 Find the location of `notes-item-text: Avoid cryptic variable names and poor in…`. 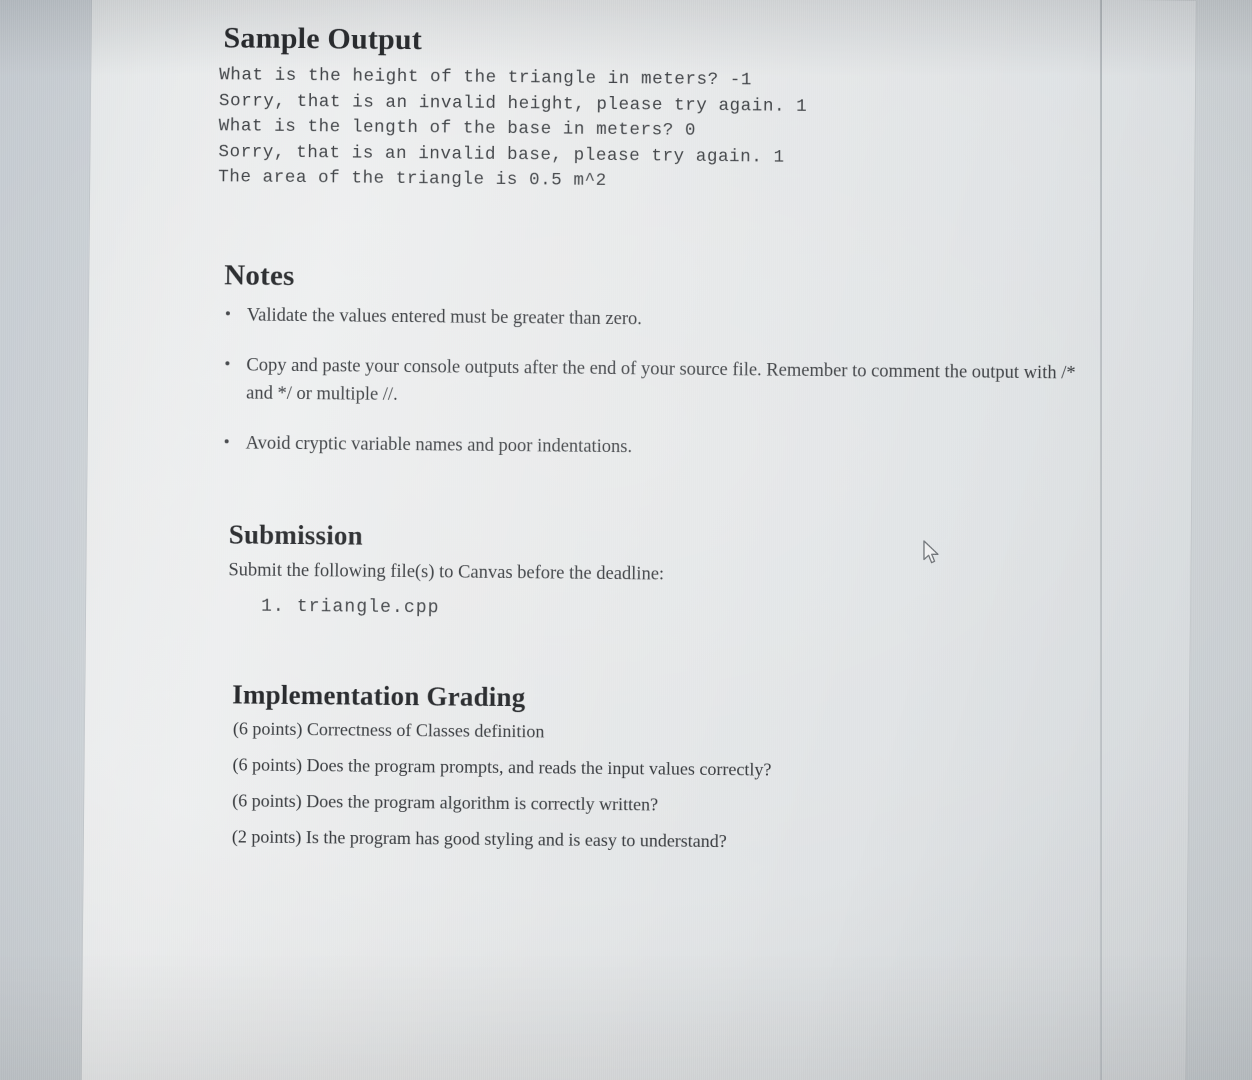

notes-item-text: Avoid cryptic variable names and poor in… is located at coordinates (439, 445).